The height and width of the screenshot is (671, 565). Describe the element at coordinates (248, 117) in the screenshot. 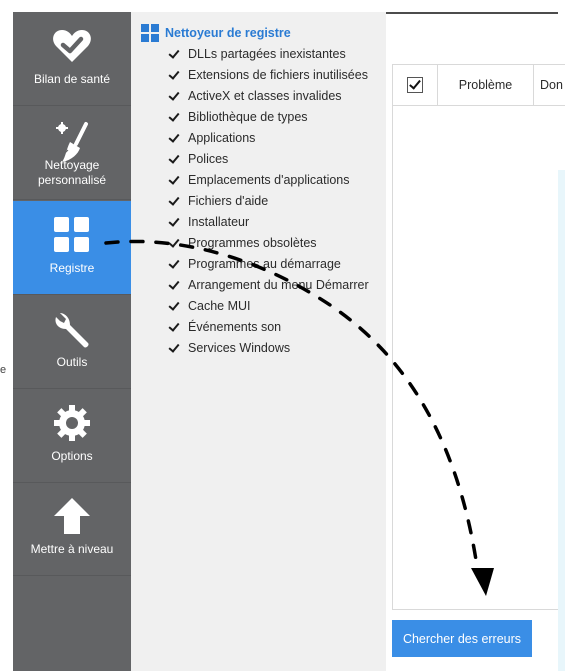

I see `registry-option-label: Bibliothèque de types` at that location.